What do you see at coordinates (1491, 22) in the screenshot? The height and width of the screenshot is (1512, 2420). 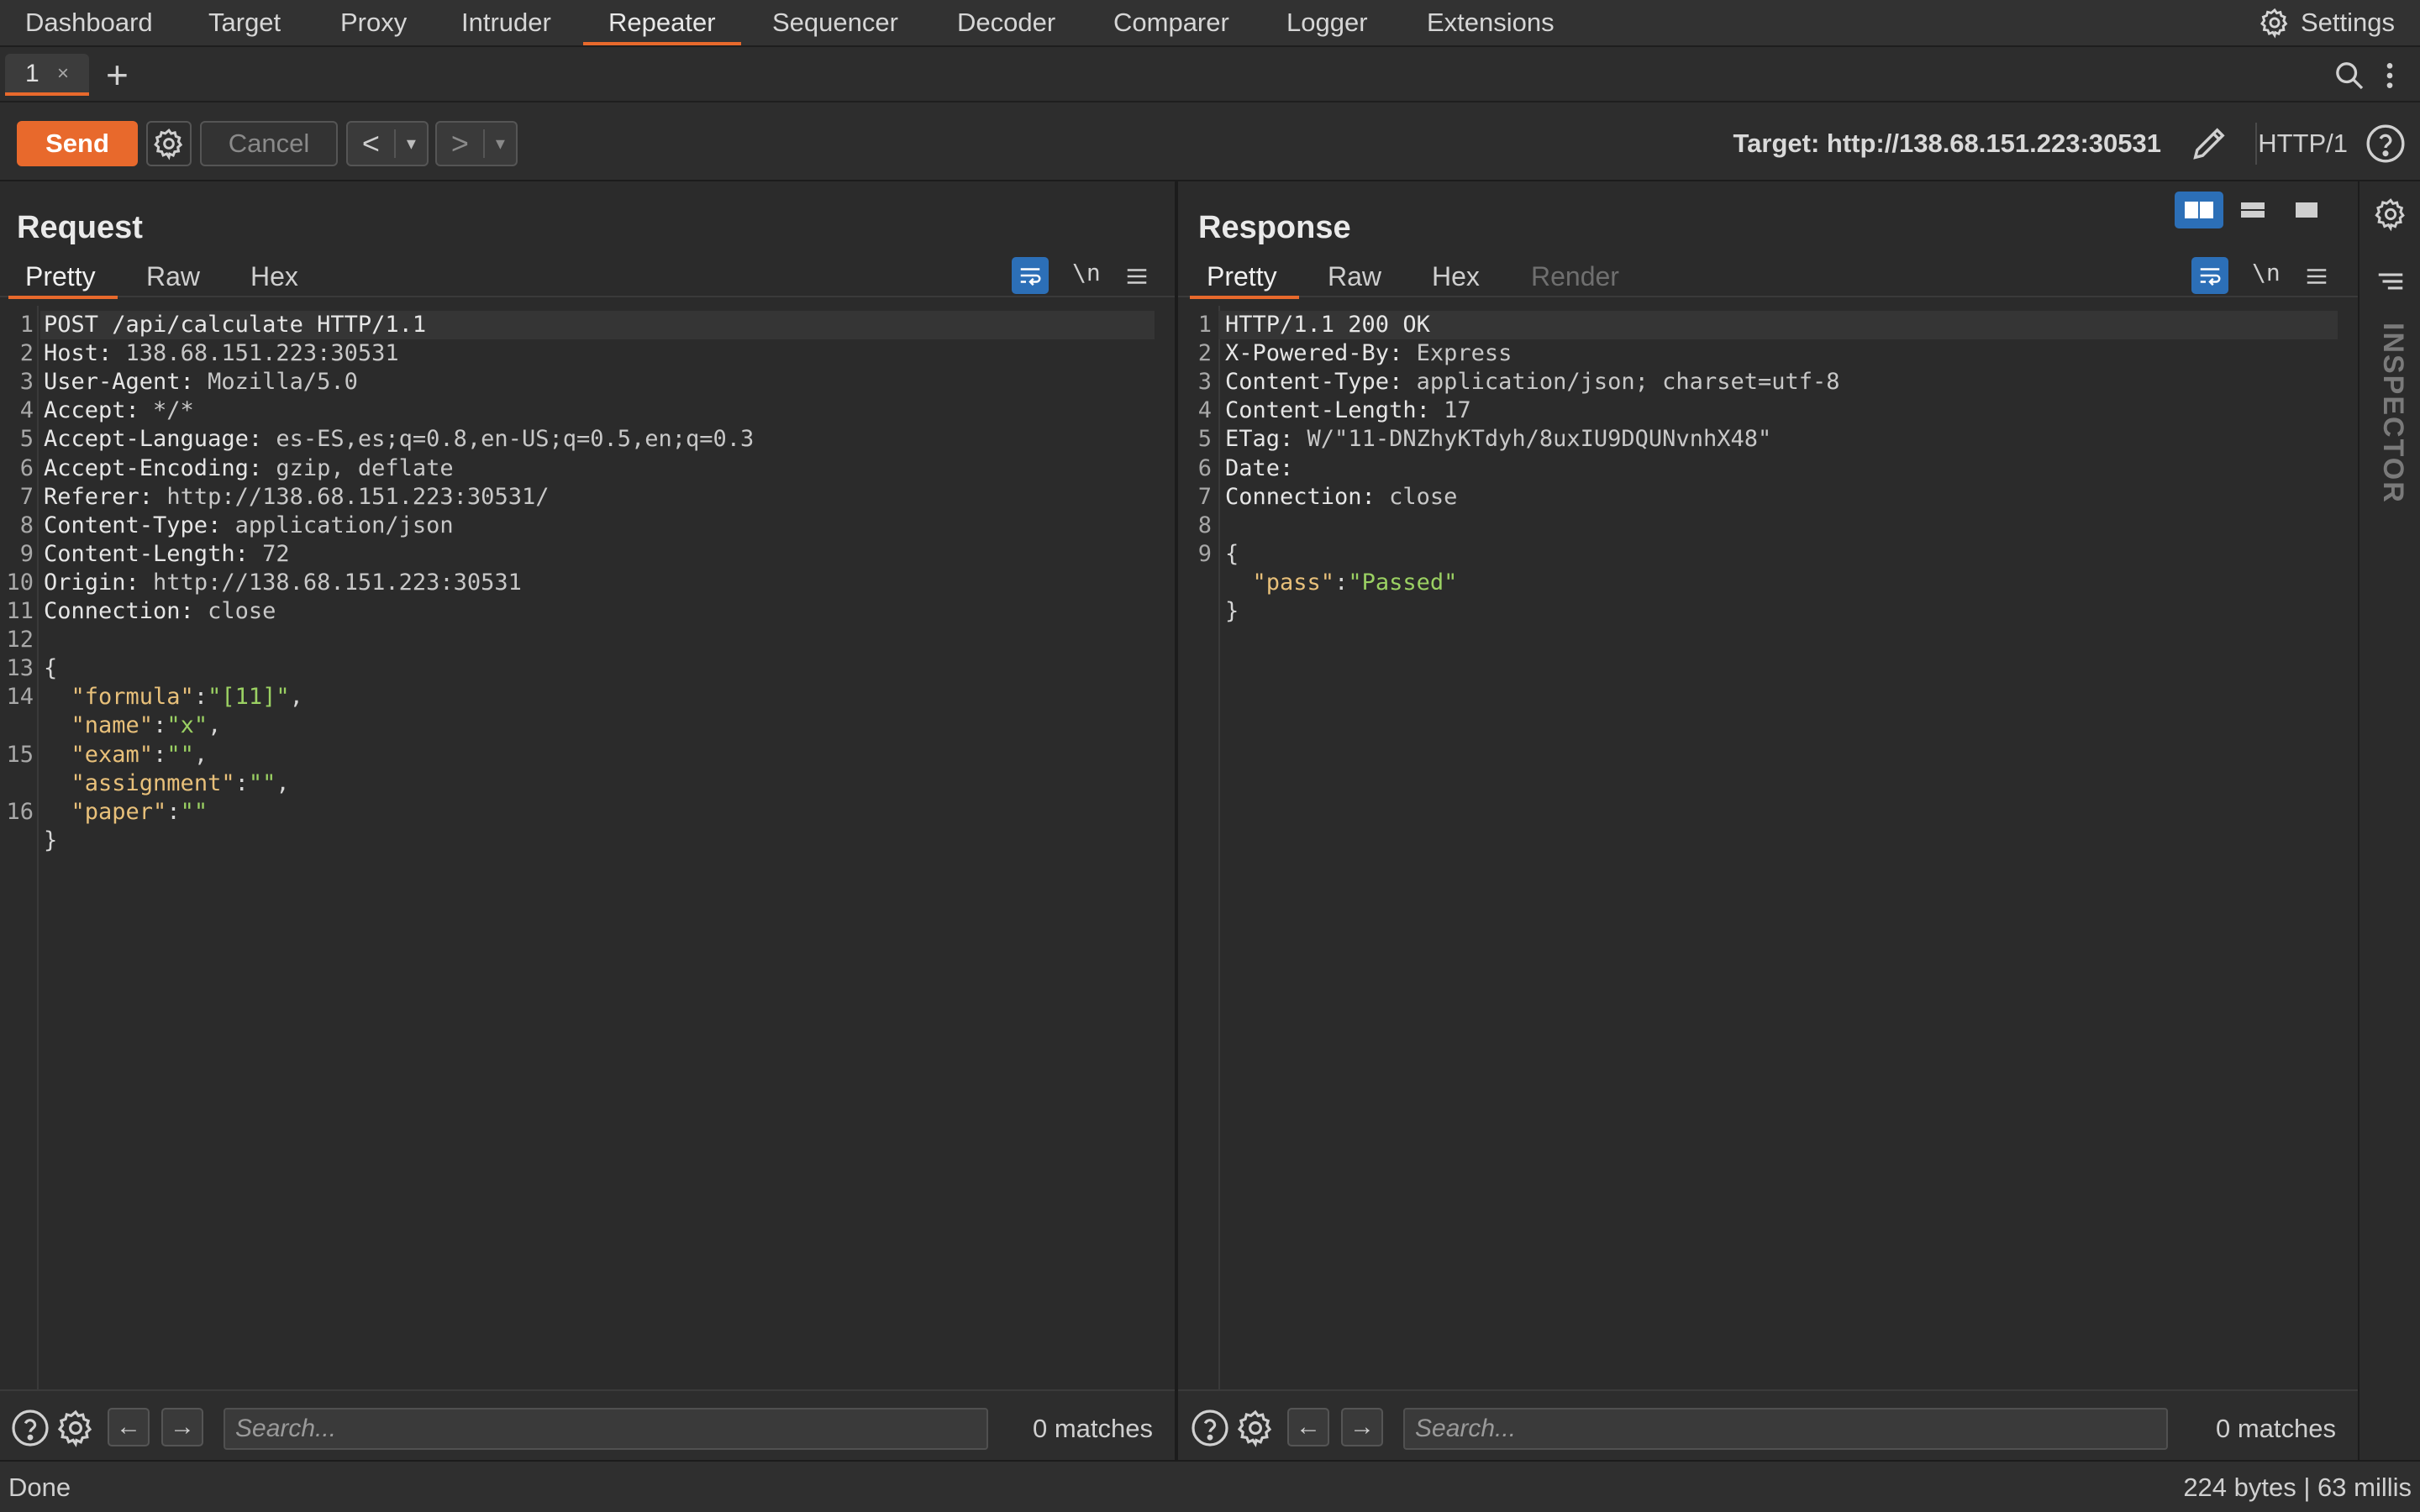 I see `nav-extensions: Extensions` at bounding box center [1491, 22].